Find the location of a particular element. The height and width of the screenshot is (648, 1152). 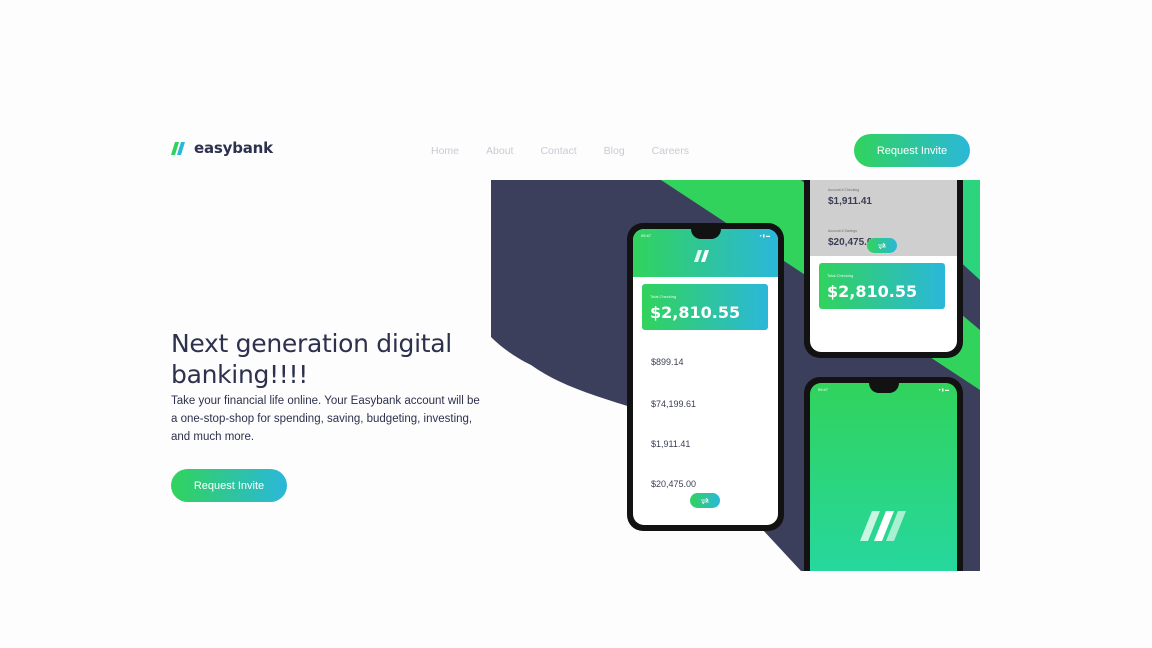

transaction-amount: $74,199.61 is located at coordinates (674, 404).